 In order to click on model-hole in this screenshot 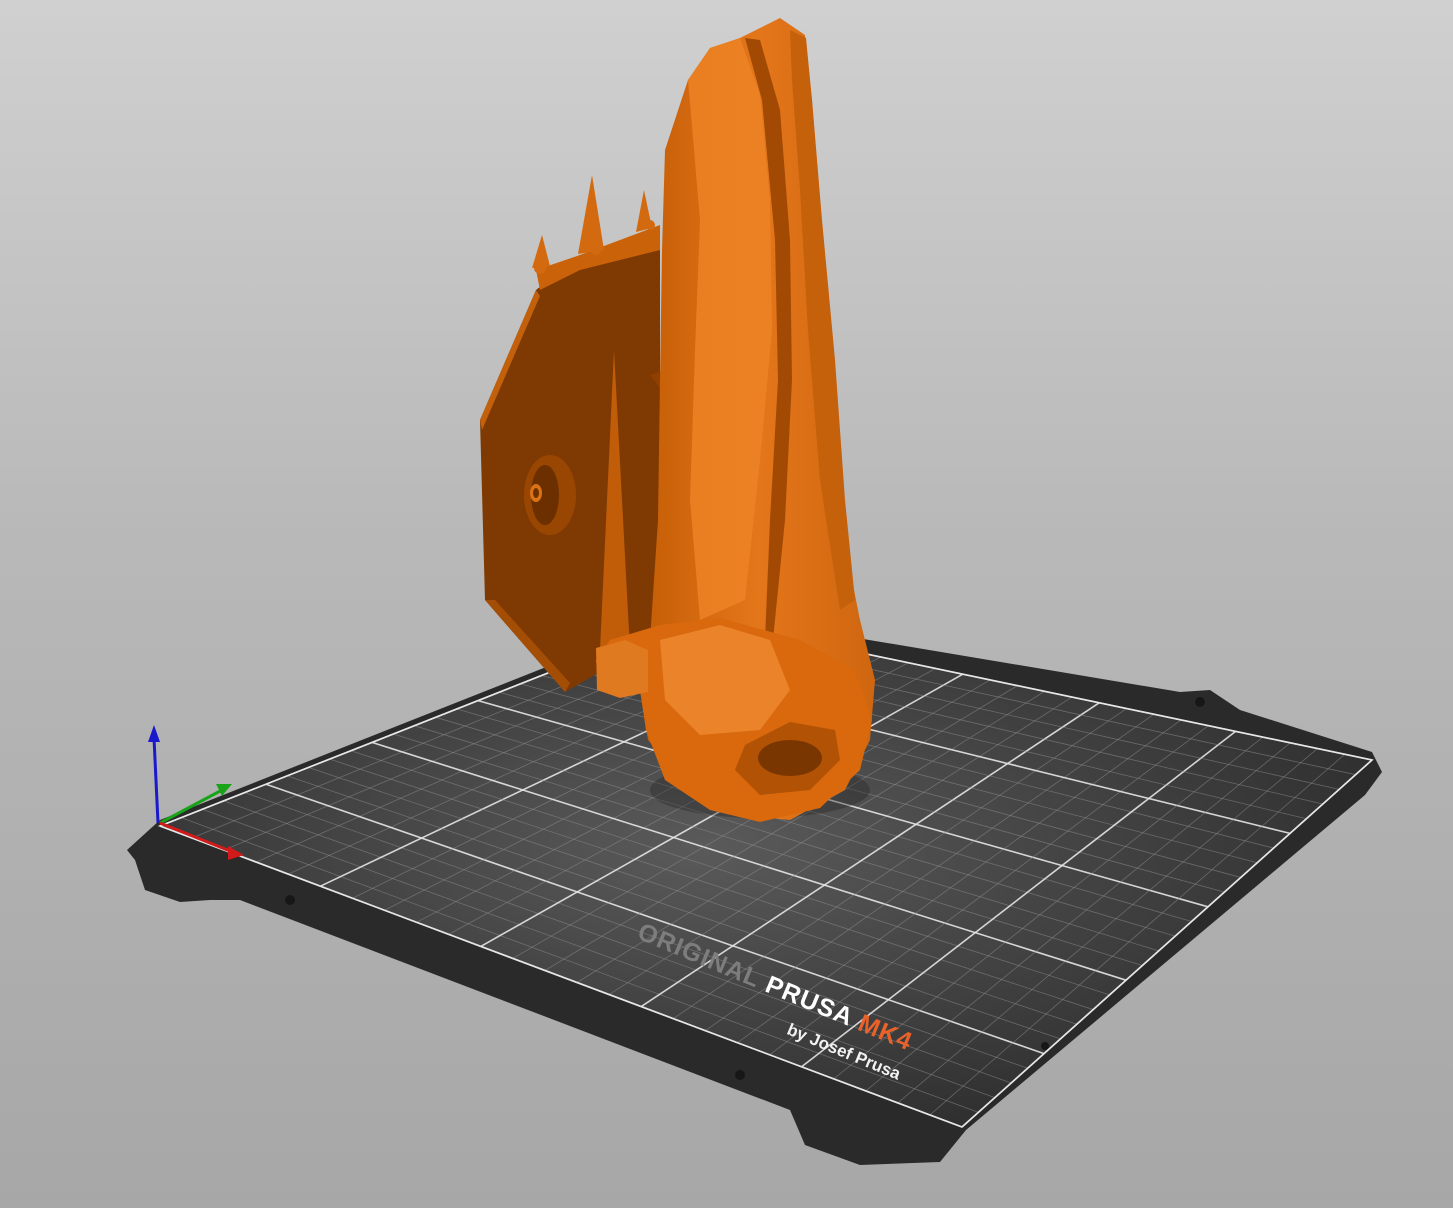, I will do `click(550, 495)`.